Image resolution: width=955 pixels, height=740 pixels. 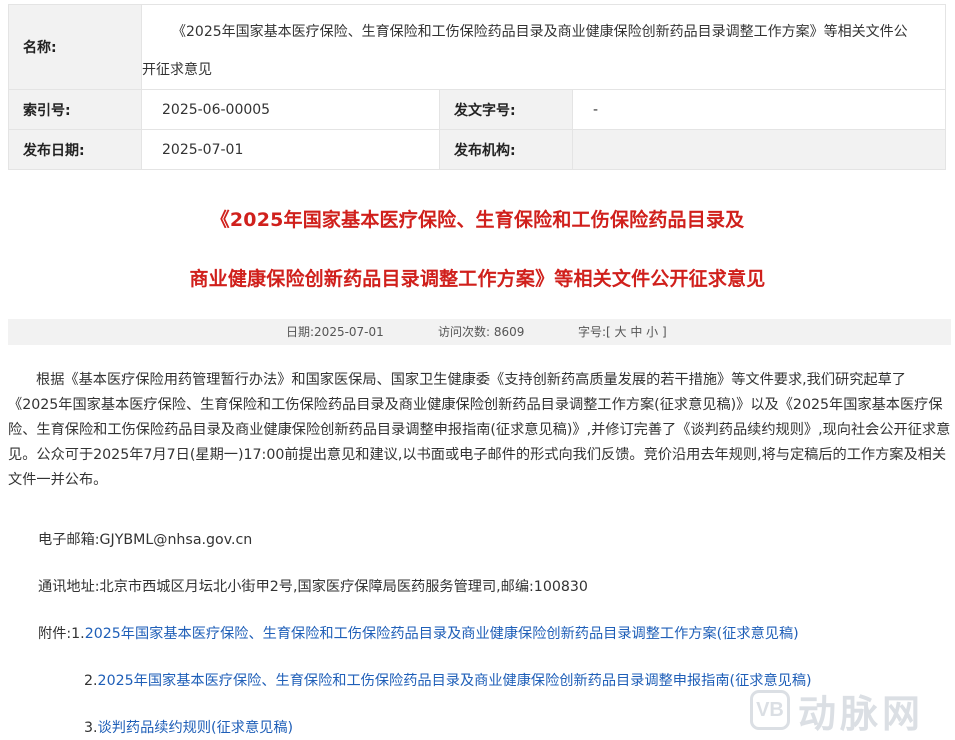 I want to click on watermark: VB 动脉网, so click(x=850, y=711).